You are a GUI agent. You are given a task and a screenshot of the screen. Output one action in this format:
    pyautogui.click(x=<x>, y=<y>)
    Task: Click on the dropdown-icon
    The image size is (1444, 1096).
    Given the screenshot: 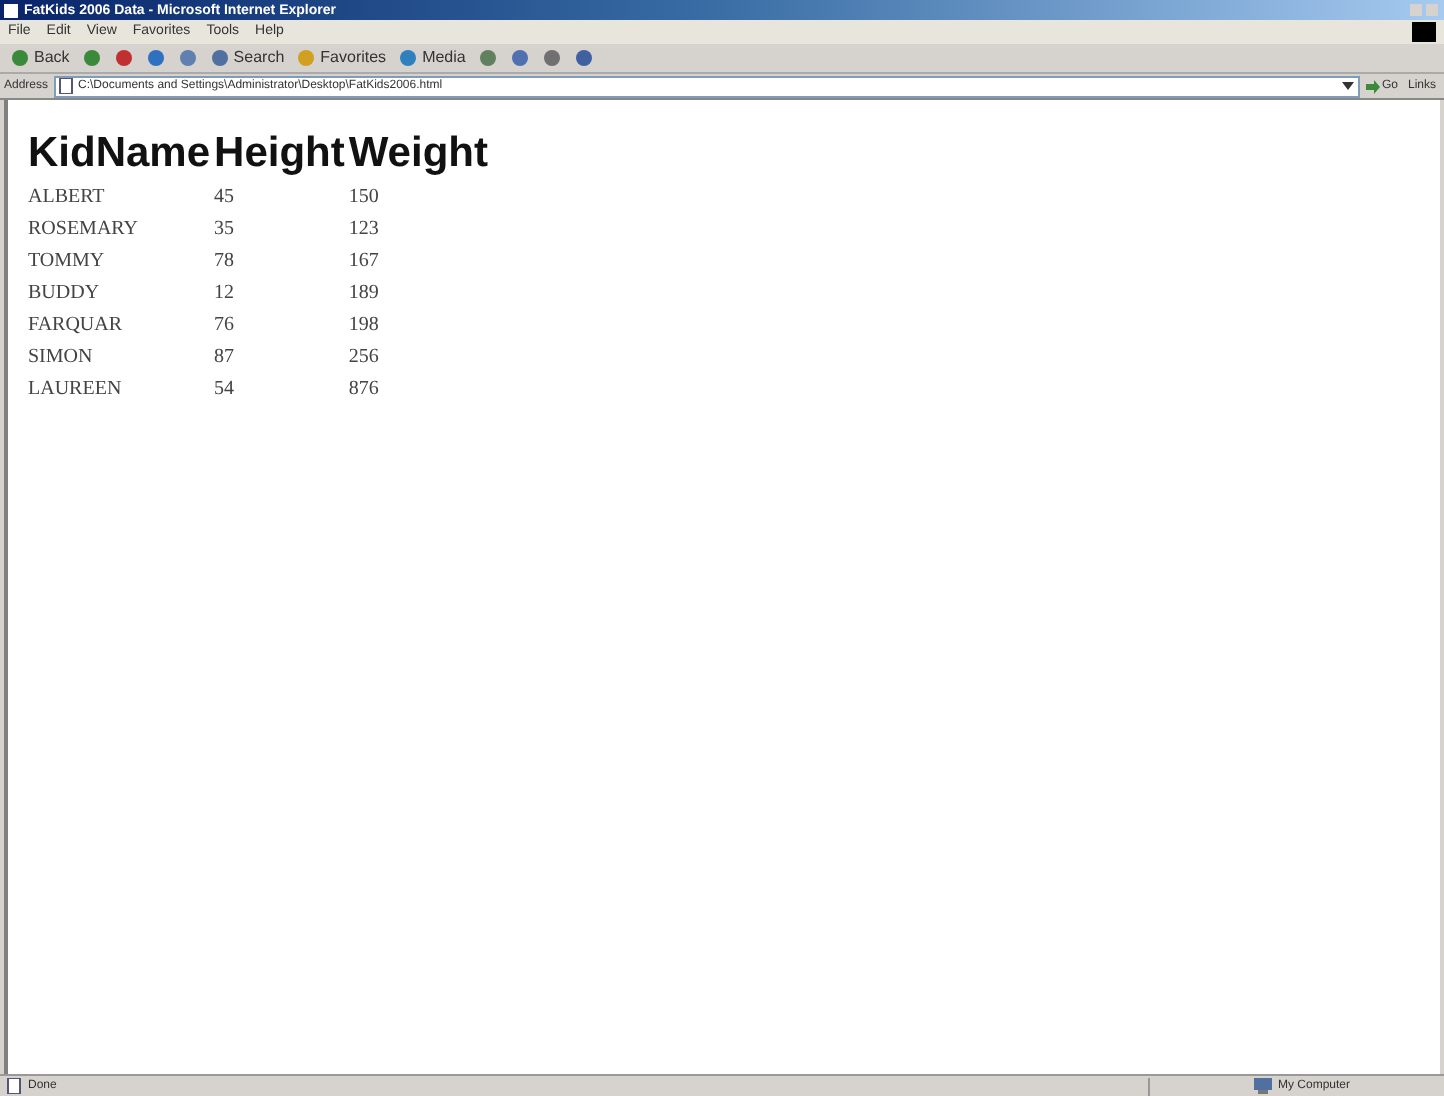 What is the action you would take?
    pyautogui.click(x=1347, y=86)
    